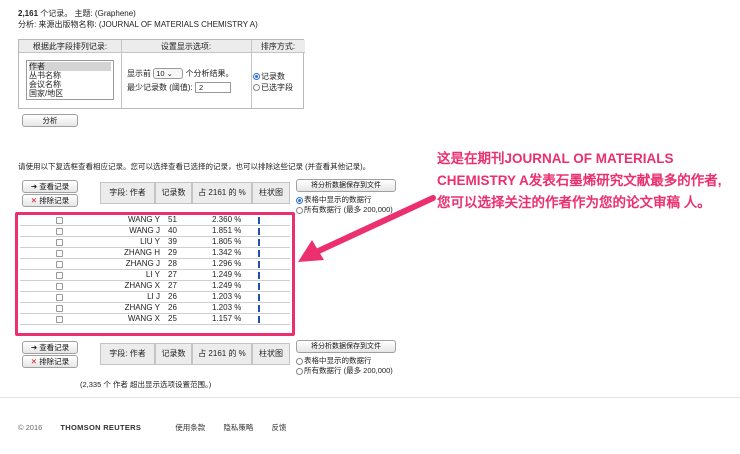 This screenshot has width=740, height=454. Describe the element at coordinates (127, 354) in the screenshot. I see `field-author-header-bottom: 字段: 作者` at that location.